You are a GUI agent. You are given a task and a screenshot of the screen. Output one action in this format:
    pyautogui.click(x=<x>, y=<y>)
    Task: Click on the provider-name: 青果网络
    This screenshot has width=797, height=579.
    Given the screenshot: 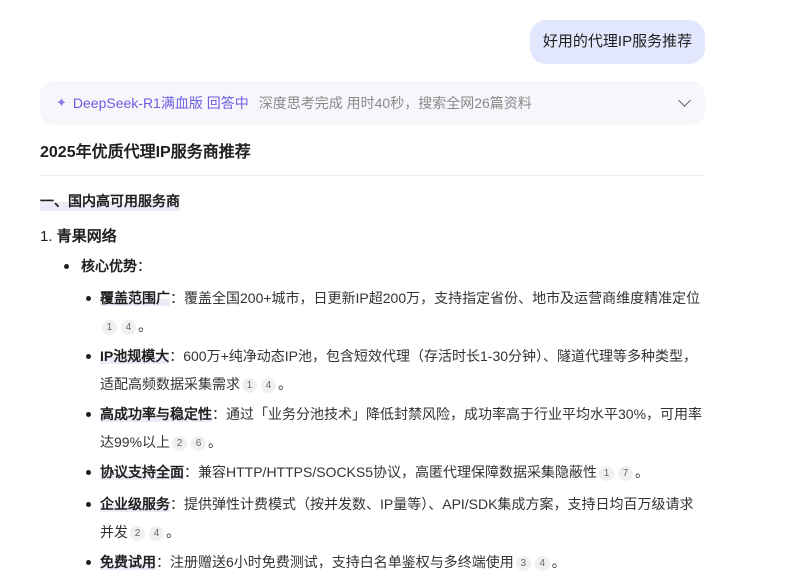 What is the action you would take?
    pyautogui.click(x=86, y=236)
    